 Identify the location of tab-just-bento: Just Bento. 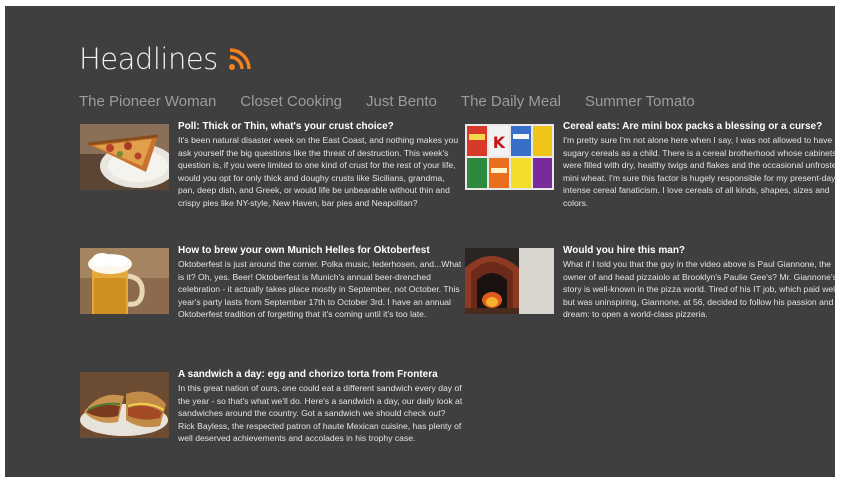
(401, 101).